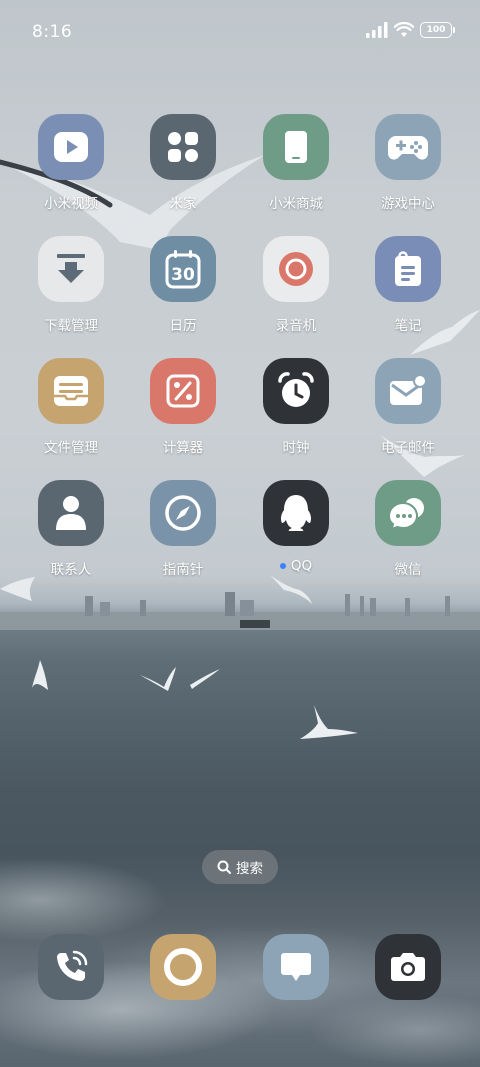 The height and width of the screenshot is (1067, 480). I want to click on app-label: 游戏中心, so click(408, 204).